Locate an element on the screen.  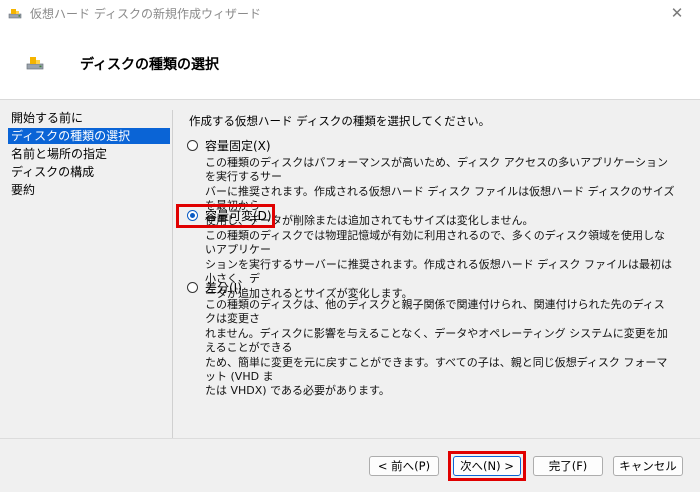
step-before-you-begin: 開始する前に is located at coordinates (89, 118).